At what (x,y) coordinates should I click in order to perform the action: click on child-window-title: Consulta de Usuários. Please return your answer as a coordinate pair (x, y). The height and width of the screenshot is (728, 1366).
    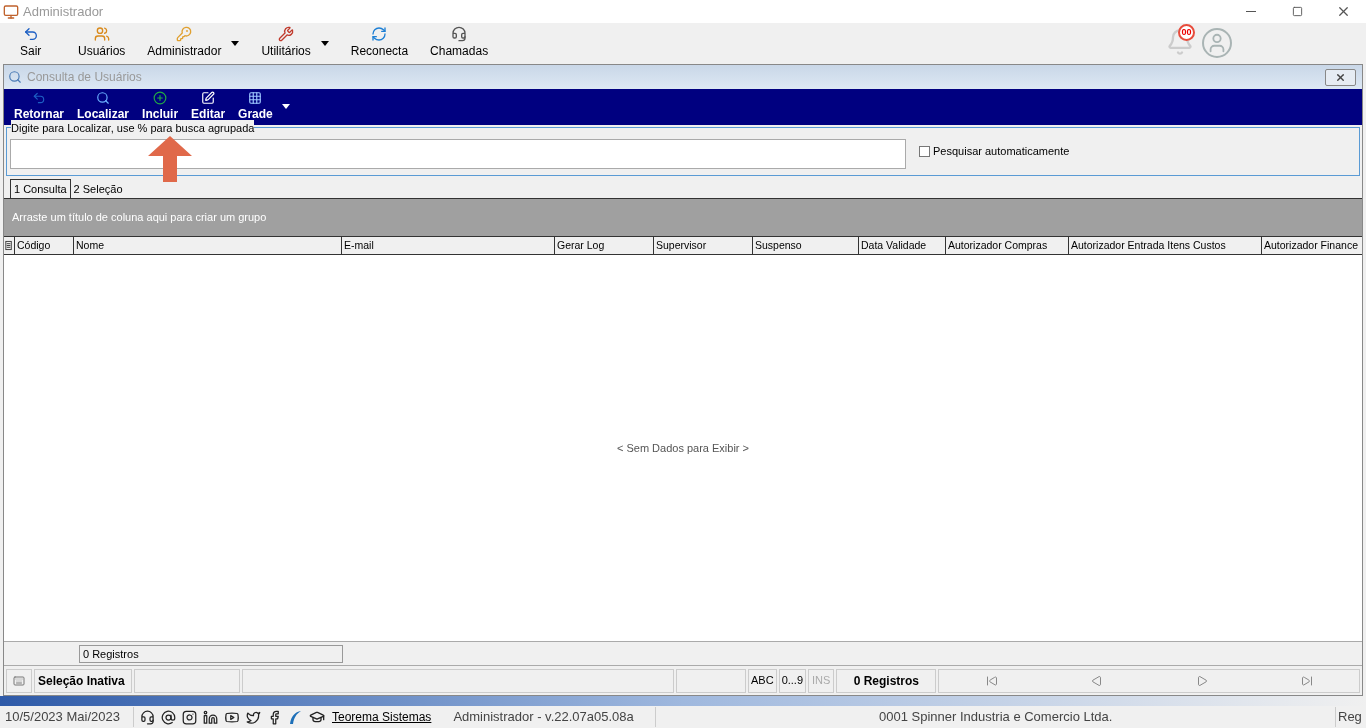
    Looking at the image, I should click on (84, 77).